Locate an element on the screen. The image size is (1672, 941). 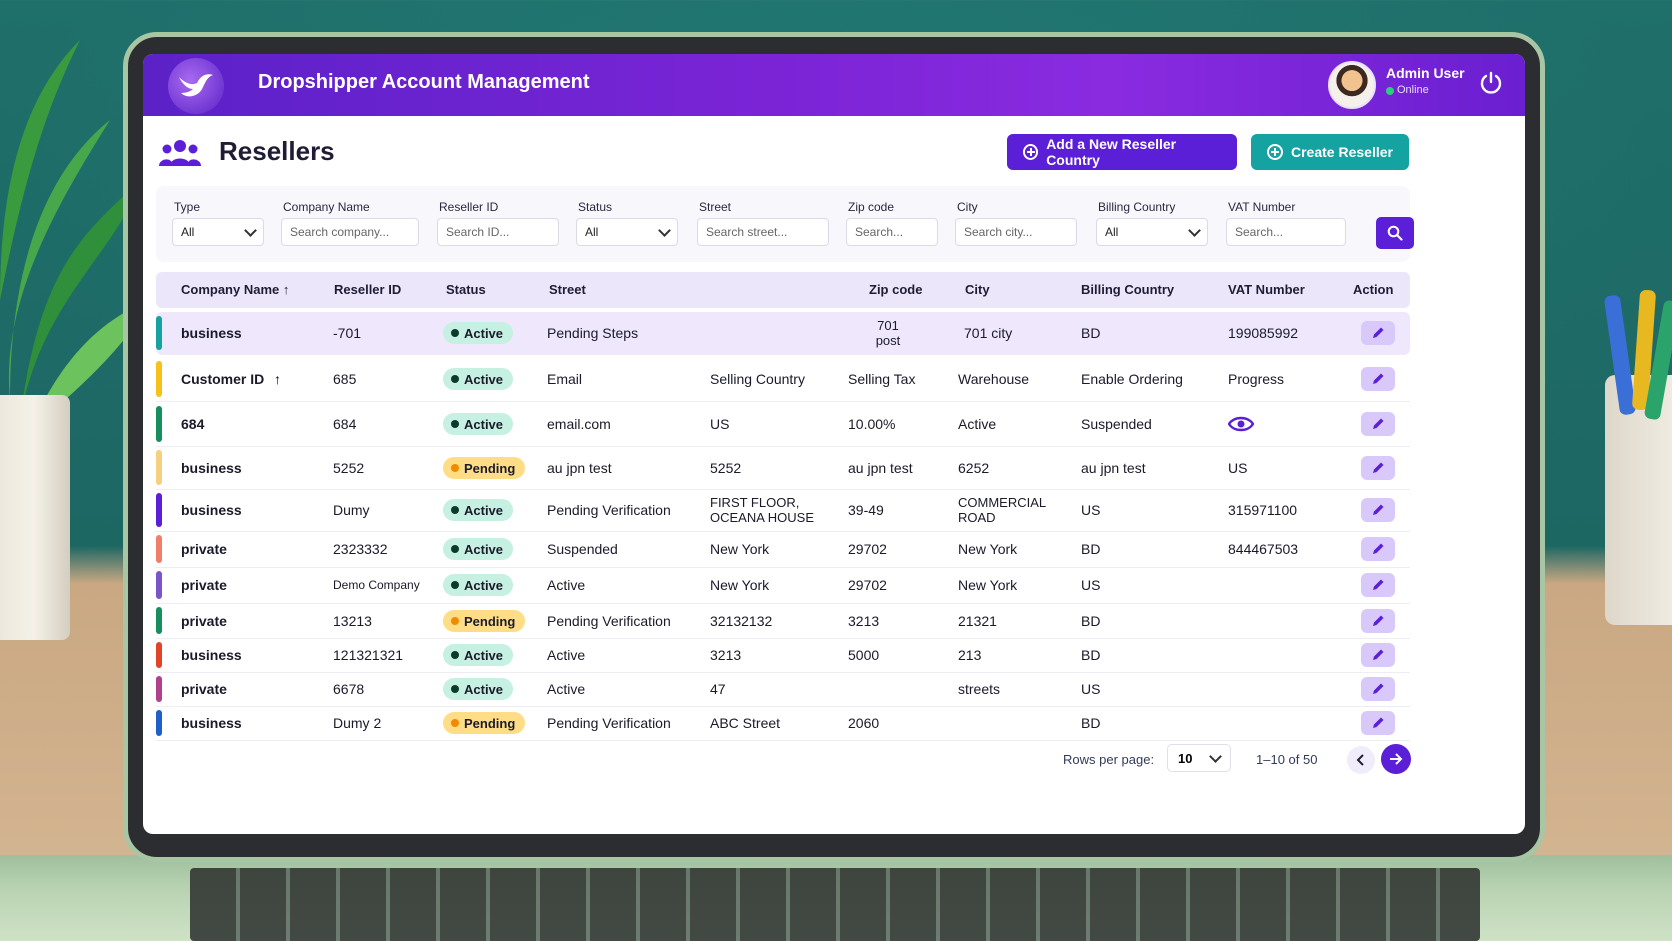
pen-cup is located at coordinates (1638, 500).